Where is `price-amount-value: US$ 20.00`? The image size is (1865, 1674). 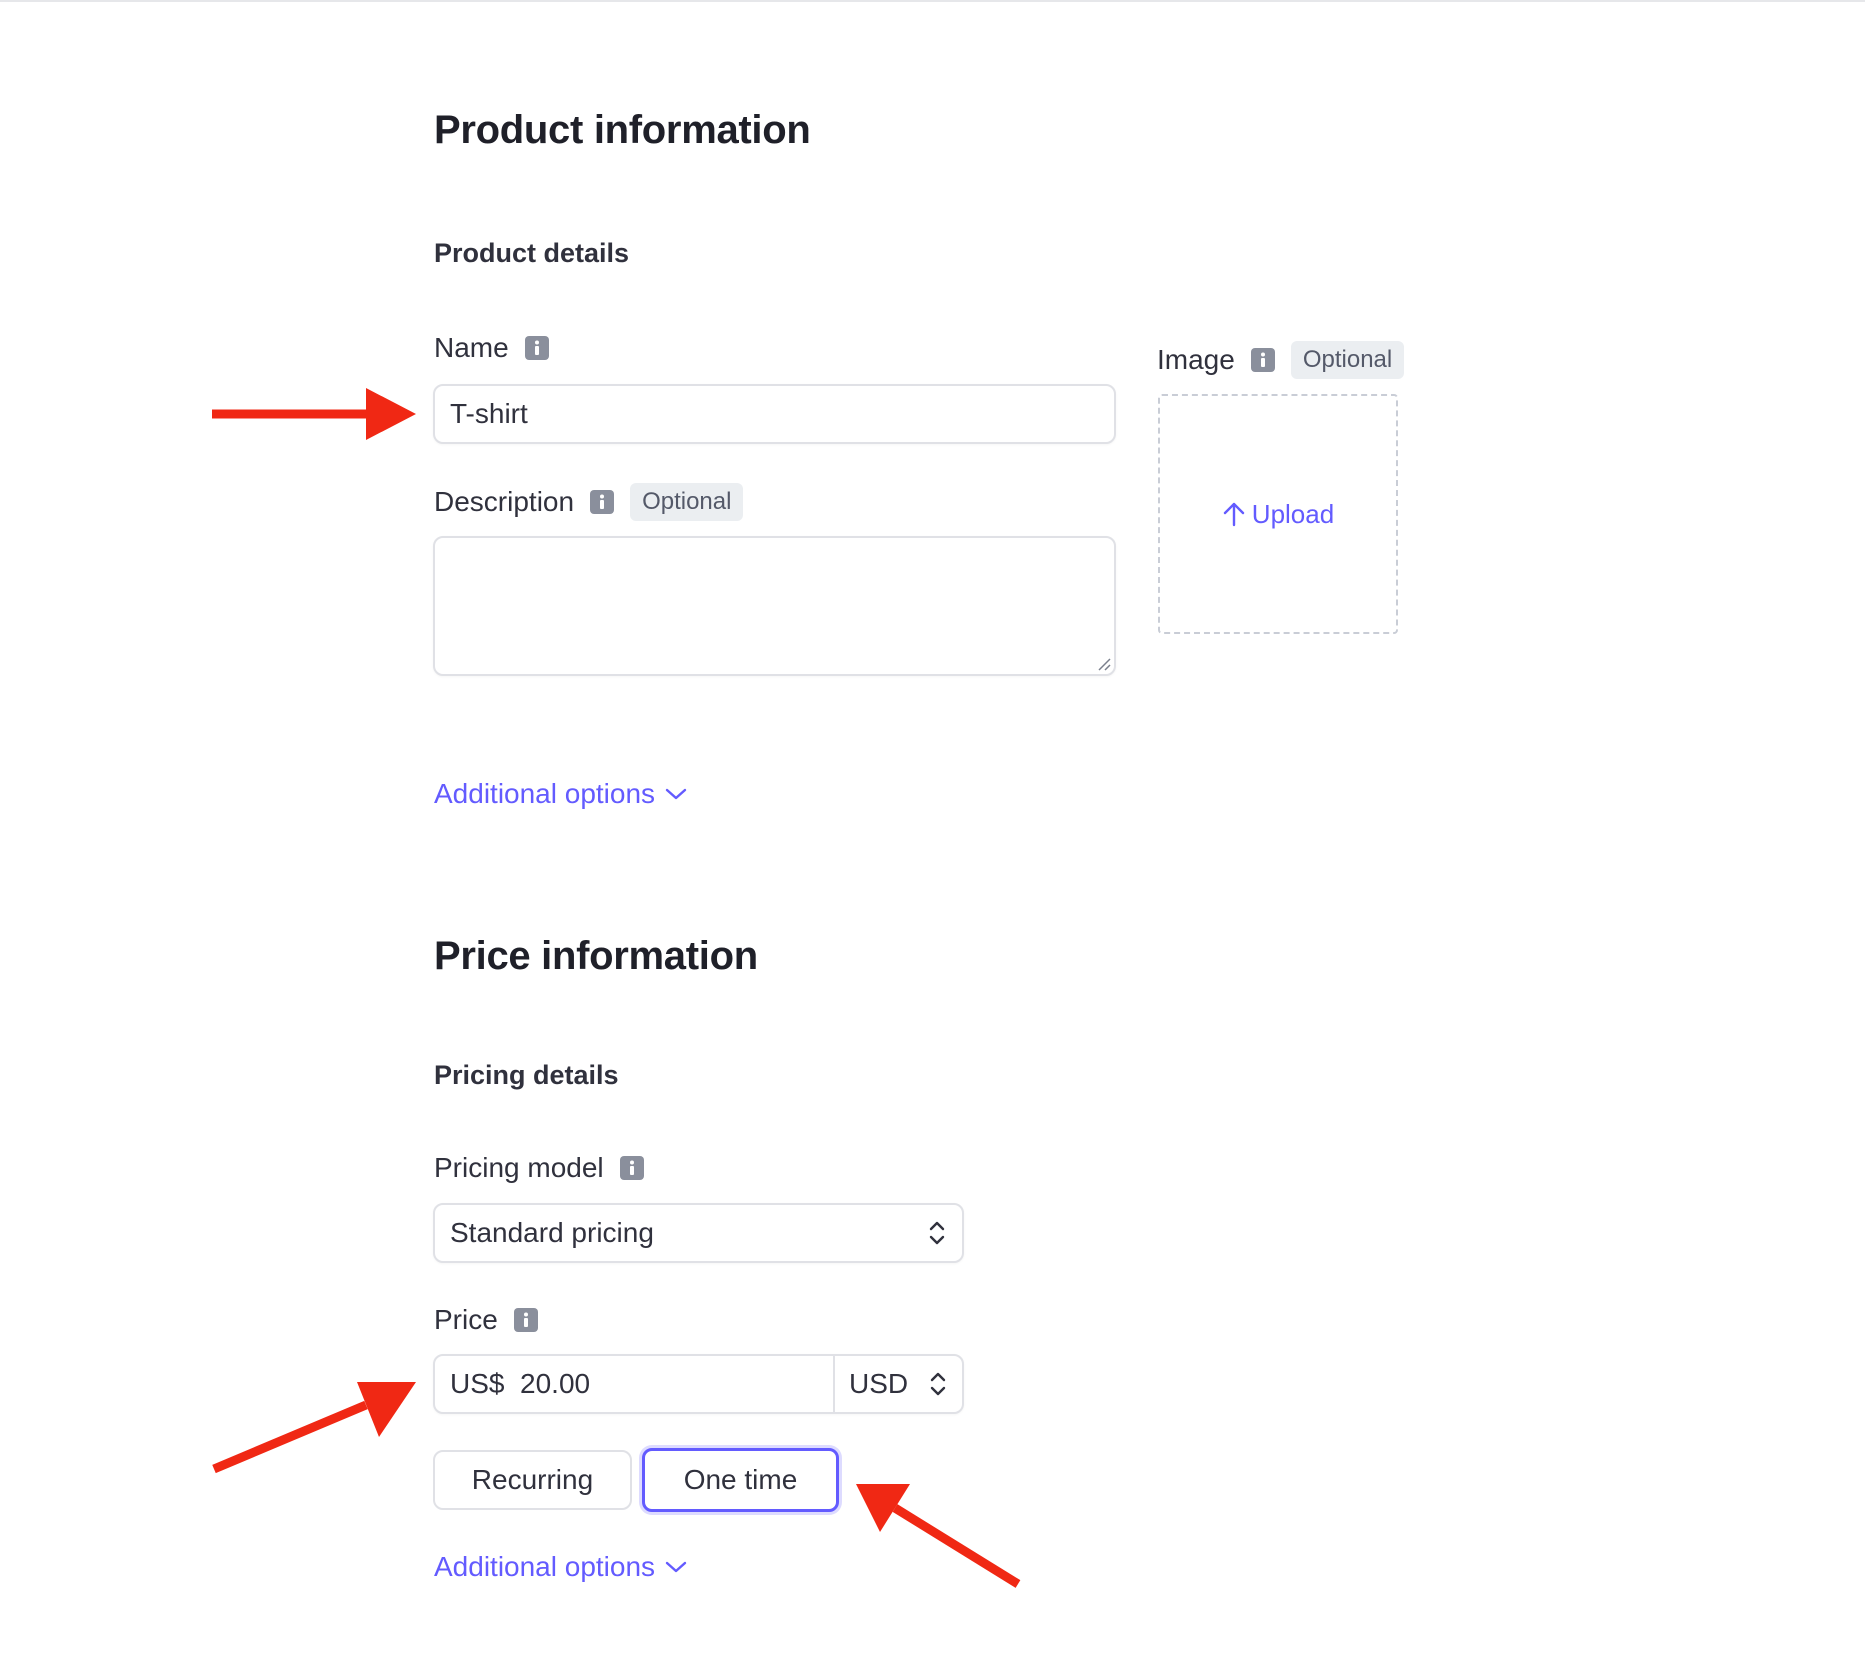 price-amount-value: US$ 20.00 is located at coordinates (520, 1383).